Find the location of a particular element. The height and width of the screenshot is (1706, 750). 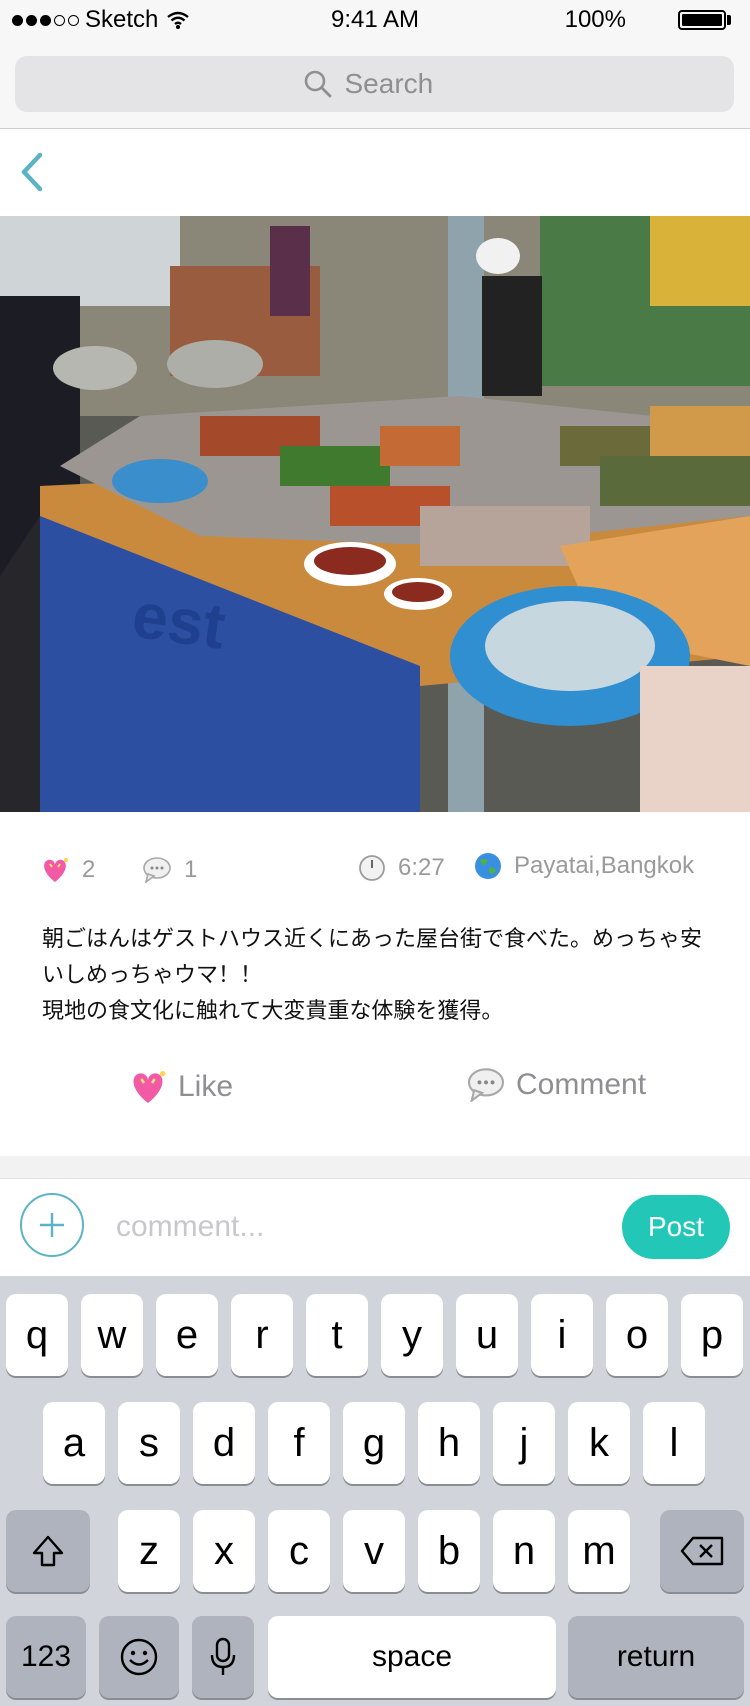

emoji-key is located at coordinates (139, 1657).